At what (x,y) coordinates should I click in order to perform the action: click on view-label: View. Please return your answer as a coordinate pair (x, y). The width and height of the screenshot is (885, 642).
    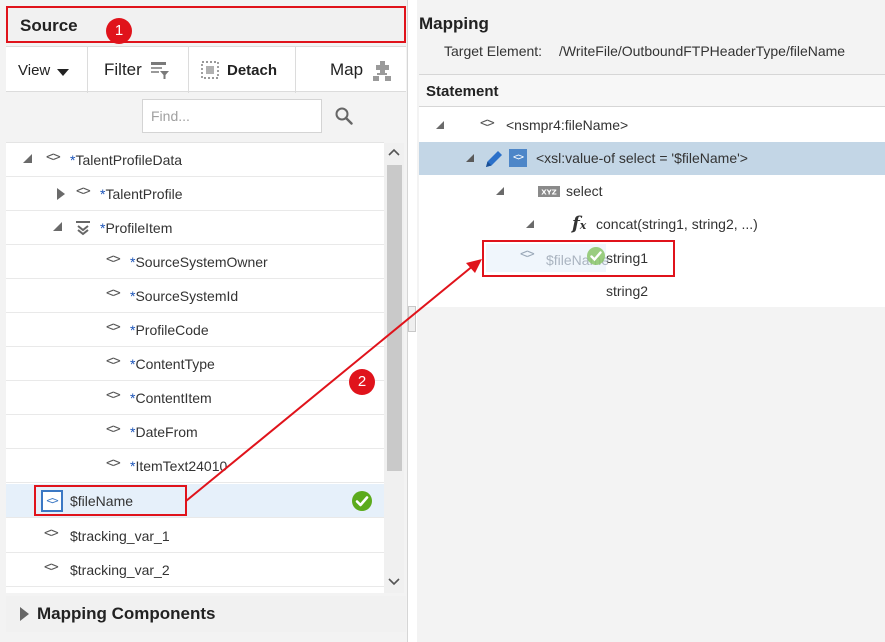
    Looking at the image, I should click on (34, 70).